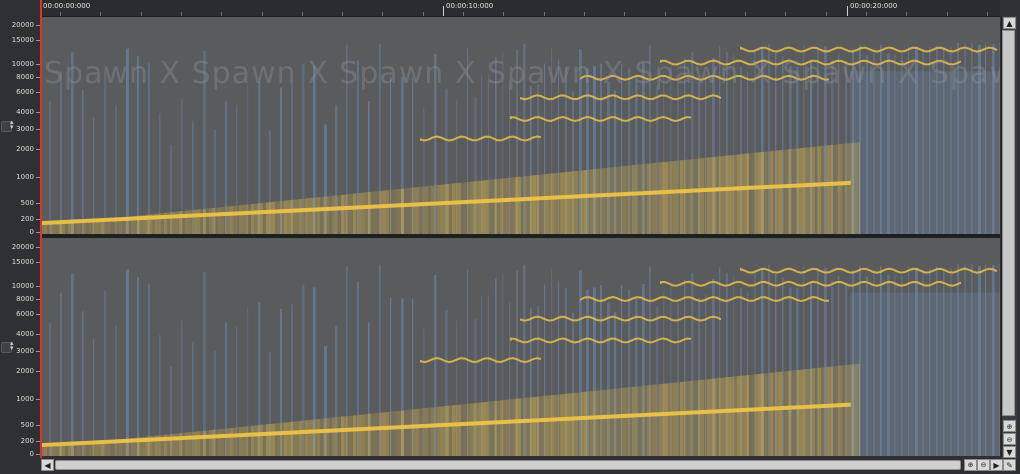 Image resolution: width=1020 pixels, height=474 pixels. What do you see at coordinates (25, 370) in the screenshot?
I see `frequency-tick-label: 2000` at bounding box center [25, 370].